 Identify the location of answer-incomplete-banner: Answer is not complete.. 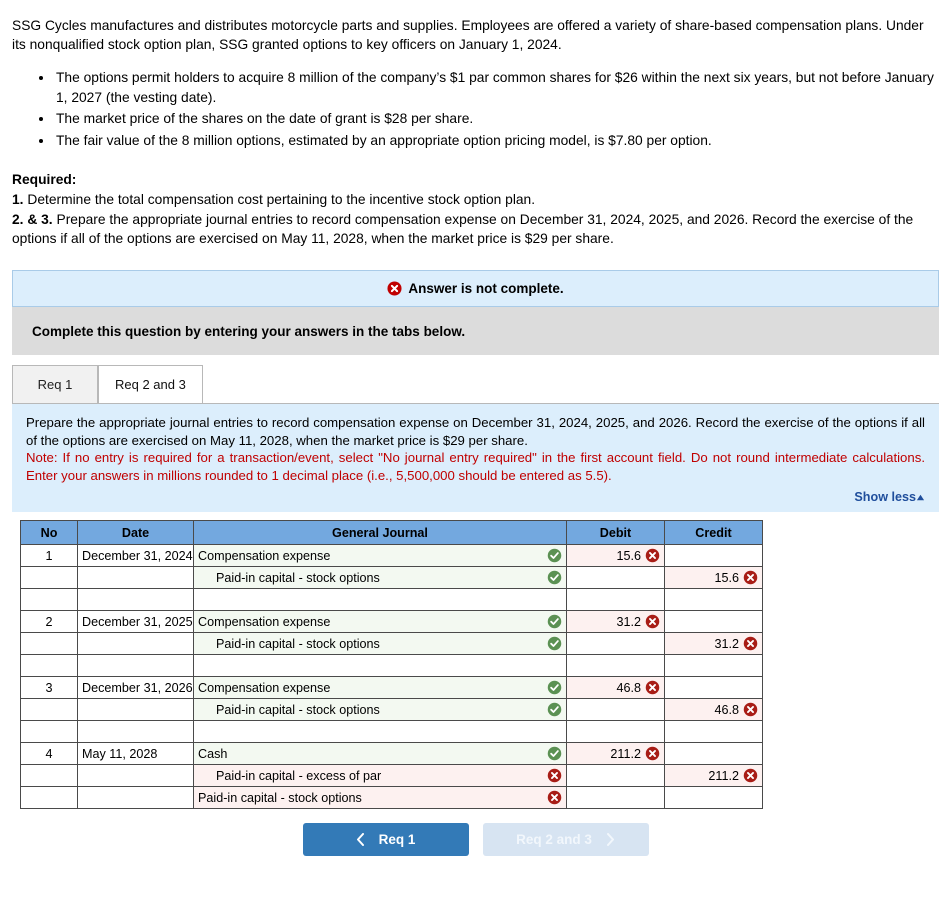
(475, 288).